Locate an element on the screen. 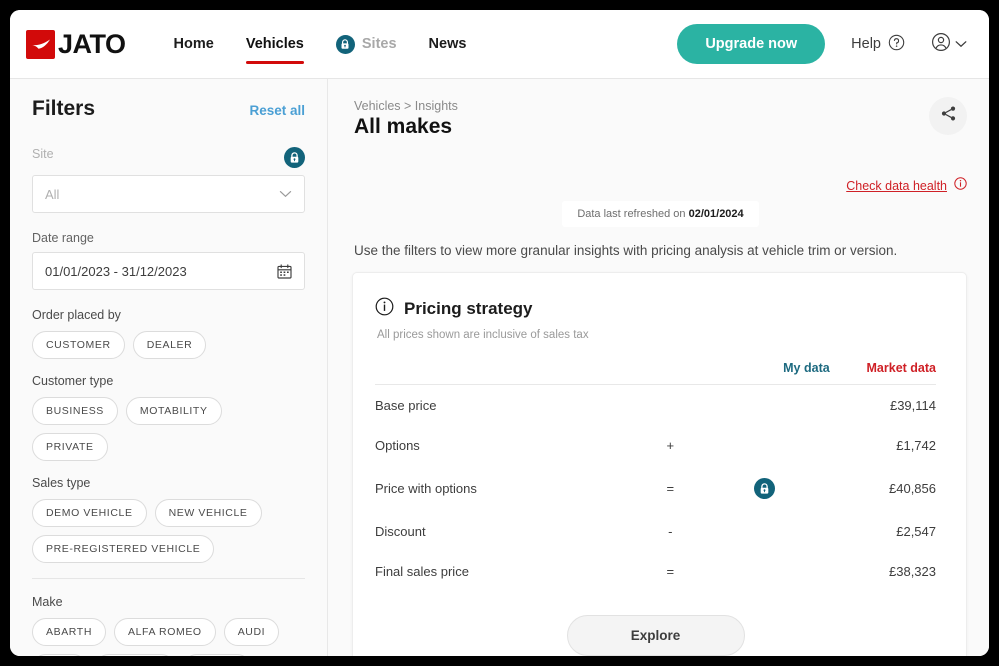  row-operator: + is located at coordinates (670, 445).